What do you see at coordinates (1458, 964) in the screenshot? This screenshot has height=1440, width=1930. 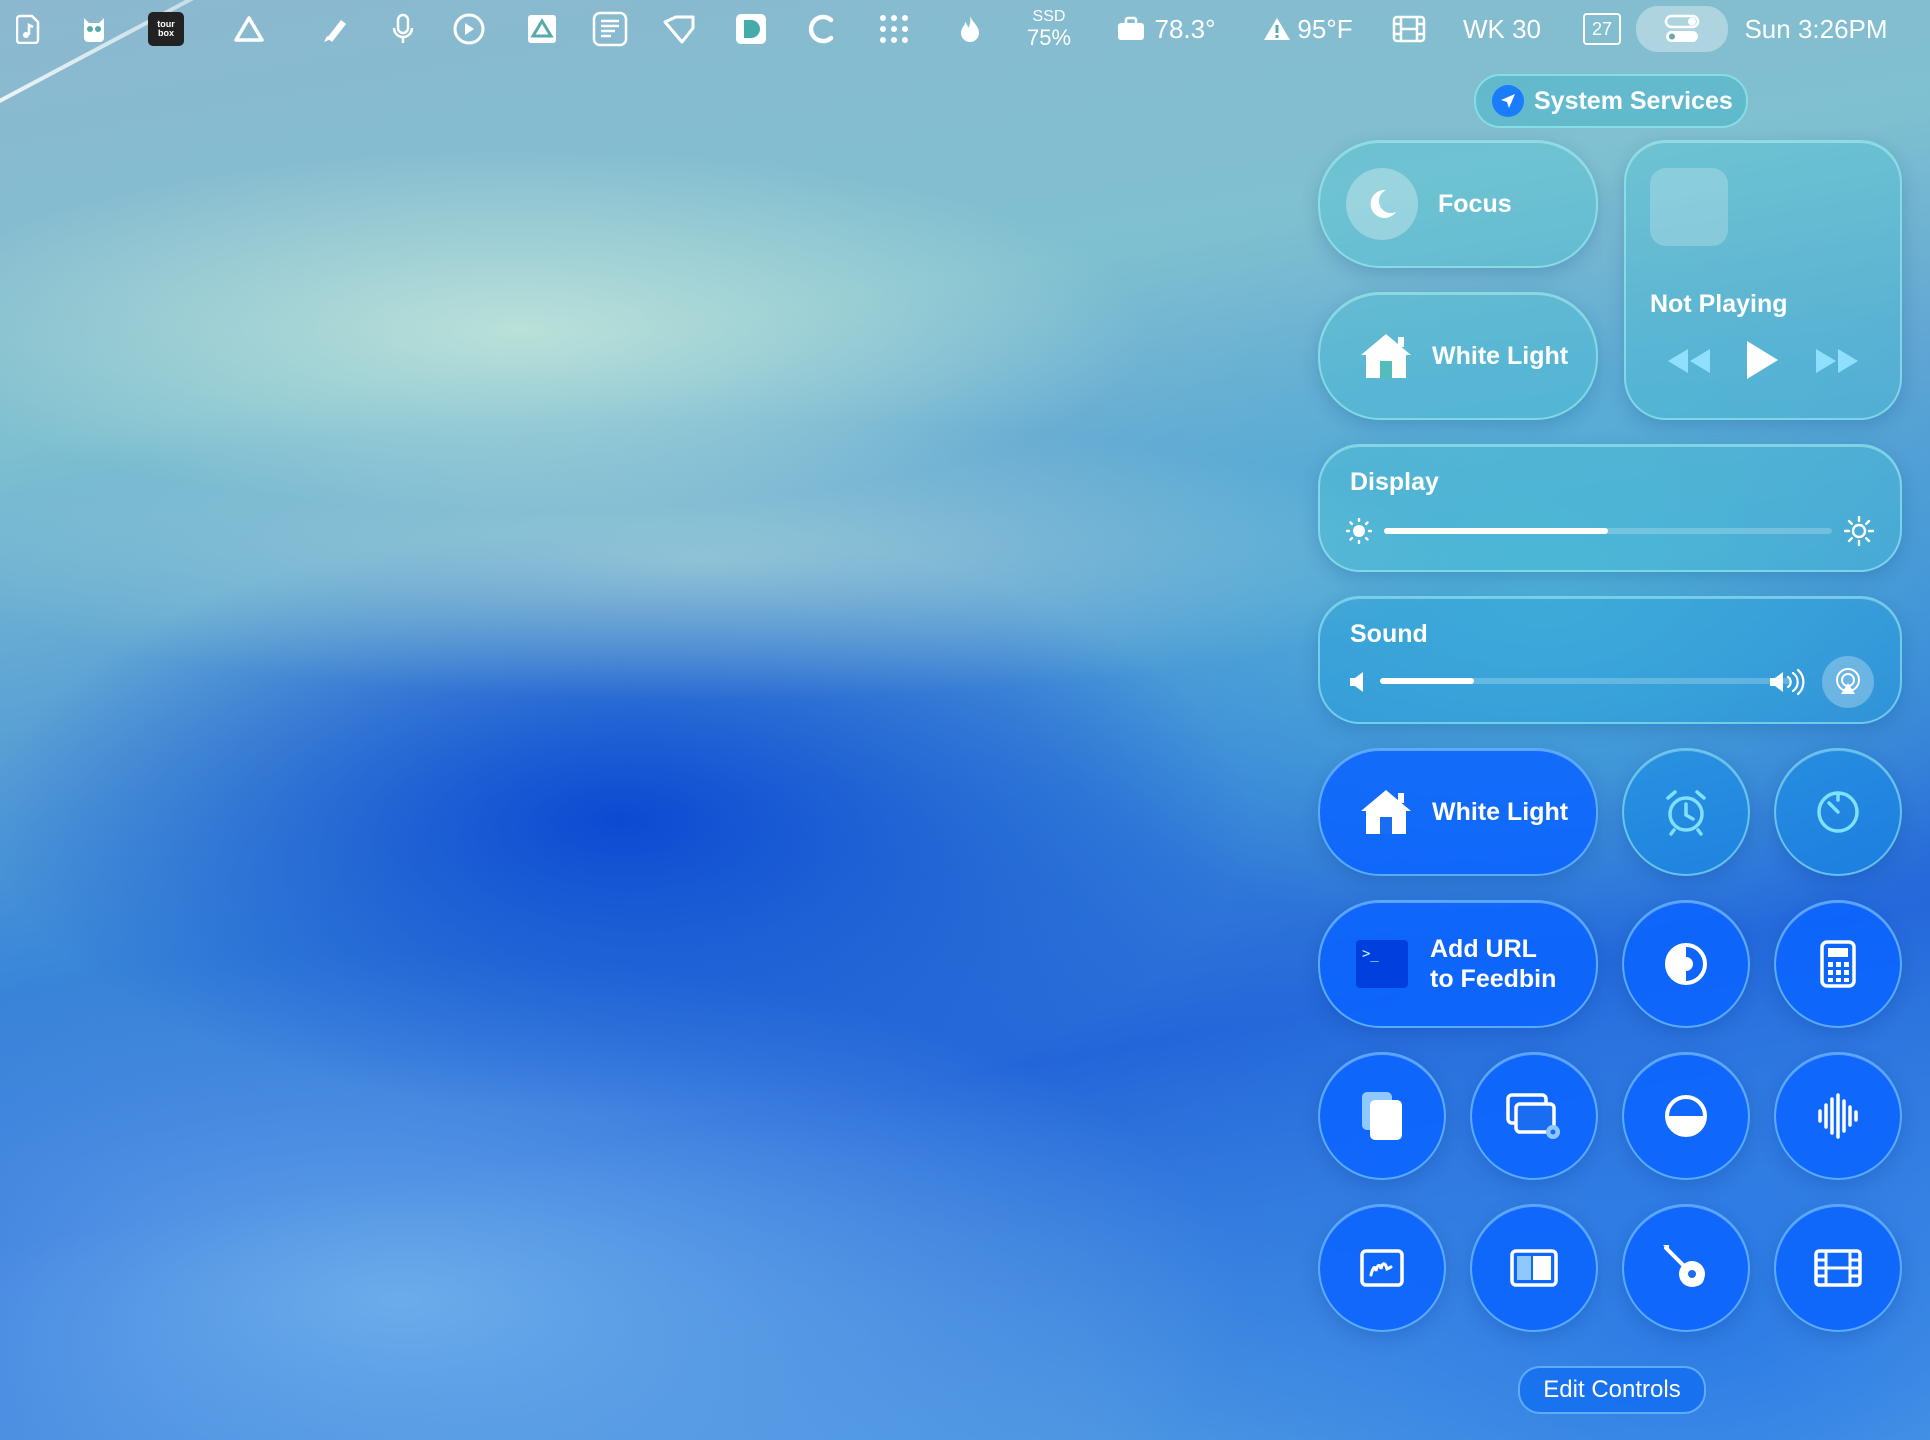 I see `add-url-feedbin-button: >_ Add URL to Feedbin` at bounding box center [1458, 964].